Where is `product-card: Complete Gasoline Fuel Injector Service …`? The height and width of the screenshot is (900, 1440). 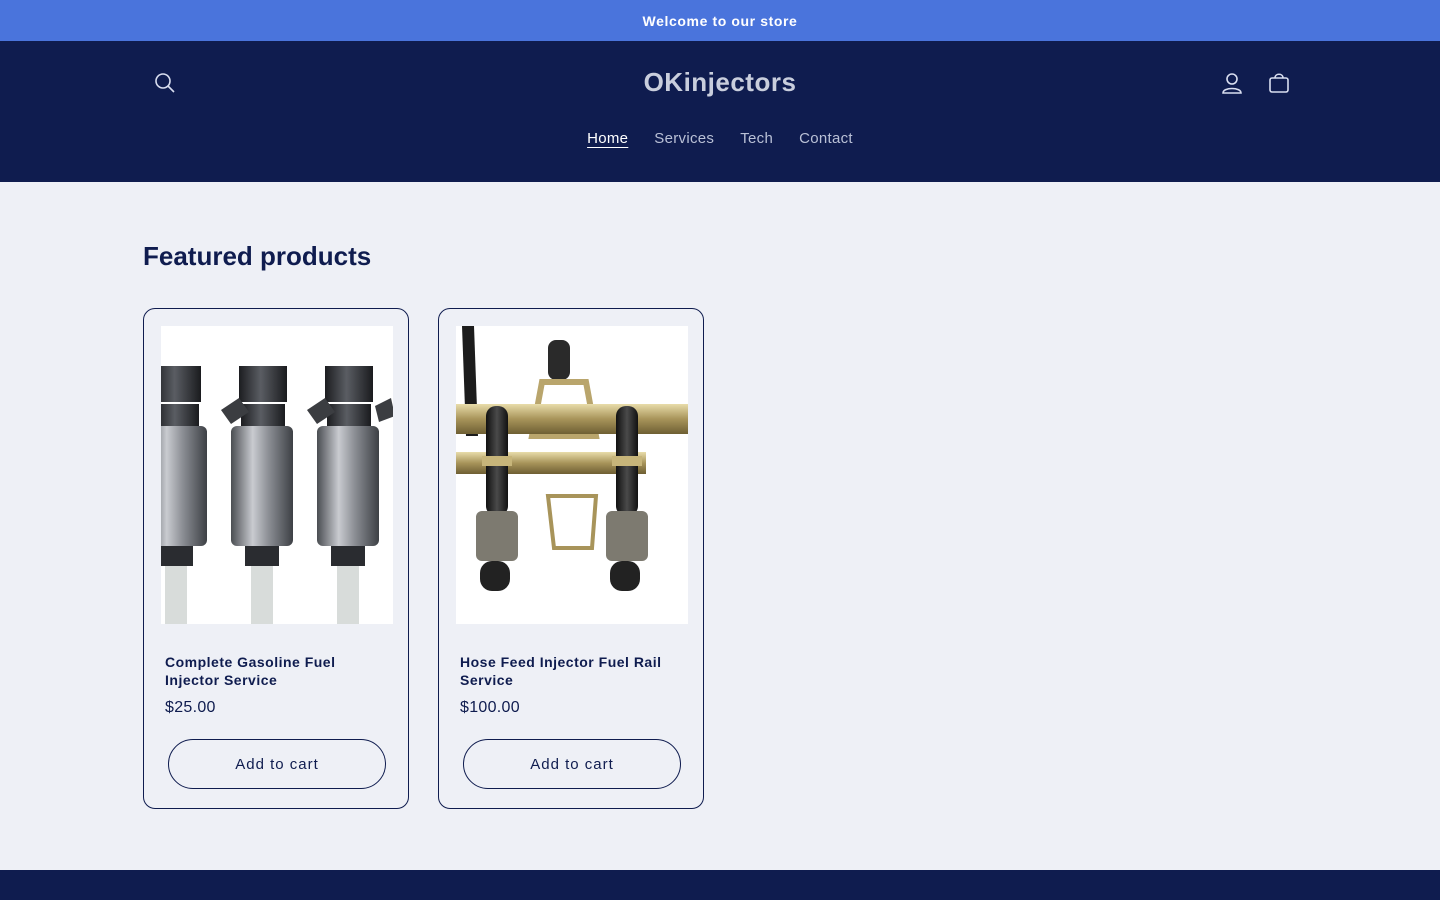
product-card: Complete Gasoline Fuel Injector Service … is located at coordinates (276, 558).